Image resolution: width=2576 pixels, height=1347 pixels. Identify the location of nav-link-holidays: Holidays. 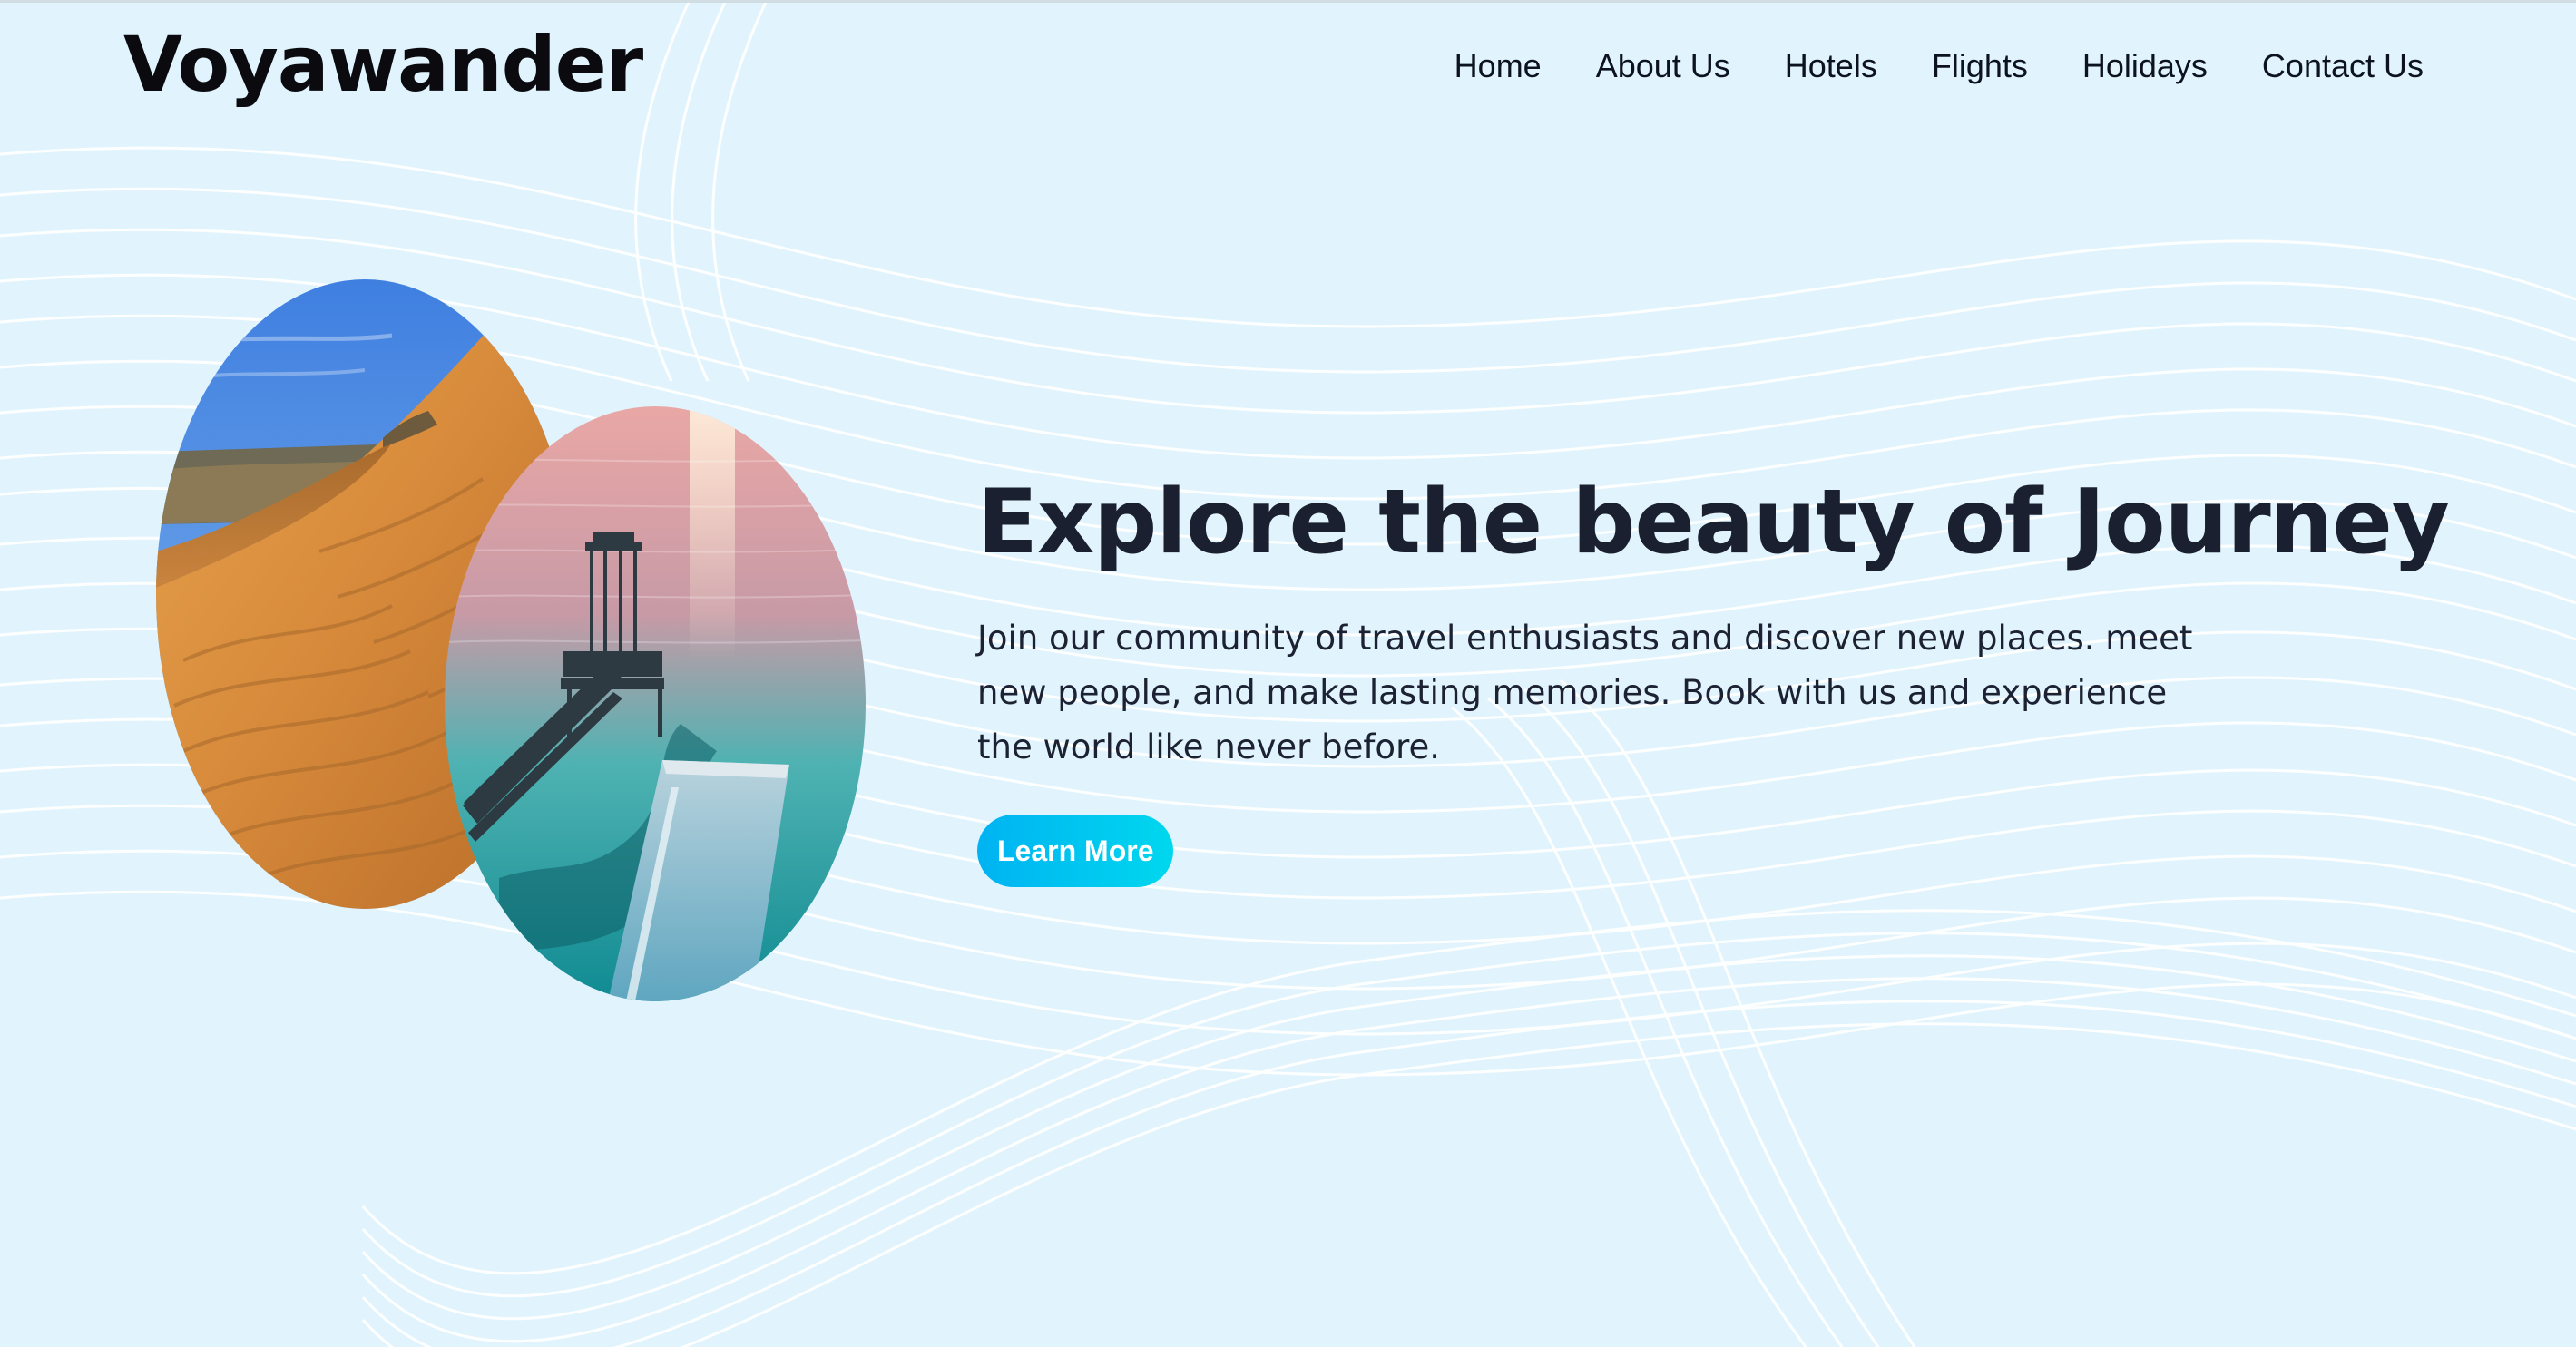
(2145, 66).